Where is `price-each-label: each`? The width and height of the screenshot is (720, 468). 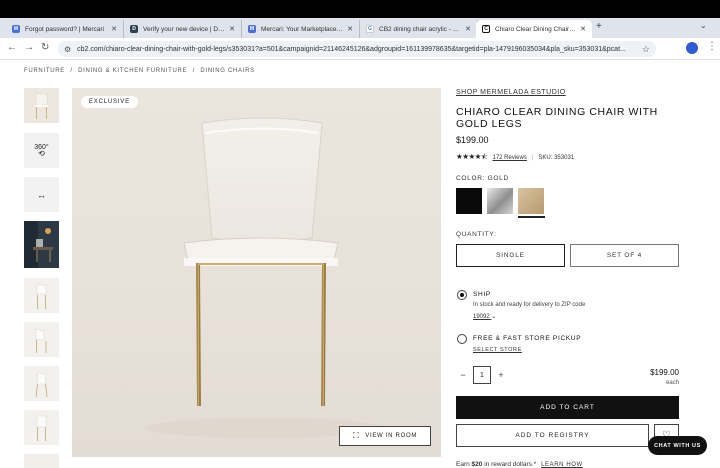 price-each-label: each is located at coordinates (672, 383).